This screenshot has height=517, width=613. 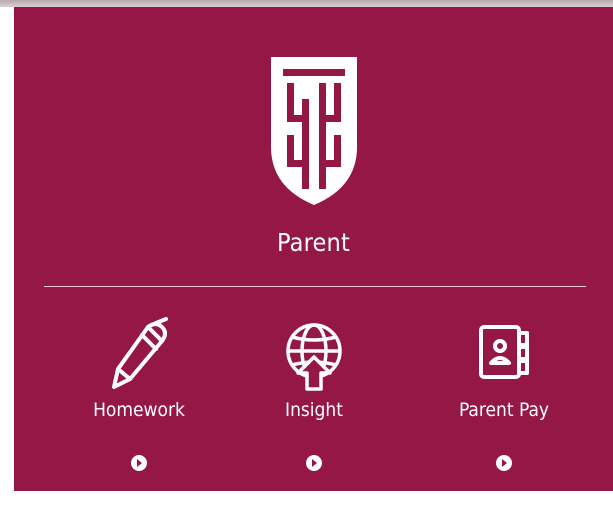 I want to click on contact-book-icon, so click(x=504, y=352).